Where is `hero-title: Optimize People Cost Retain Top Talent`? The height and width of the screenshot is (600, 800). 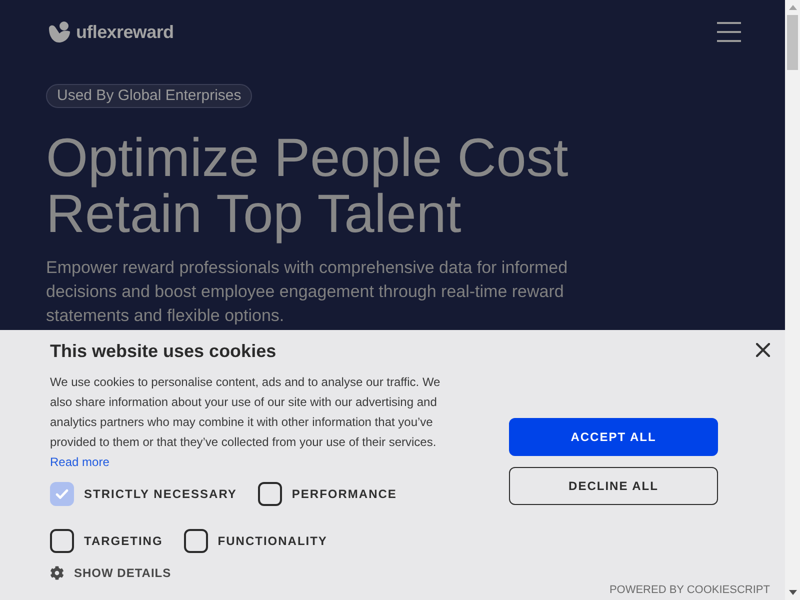
hero-title: Optimize People Cost Retain Top Talent is located at coordinates (307, 186).